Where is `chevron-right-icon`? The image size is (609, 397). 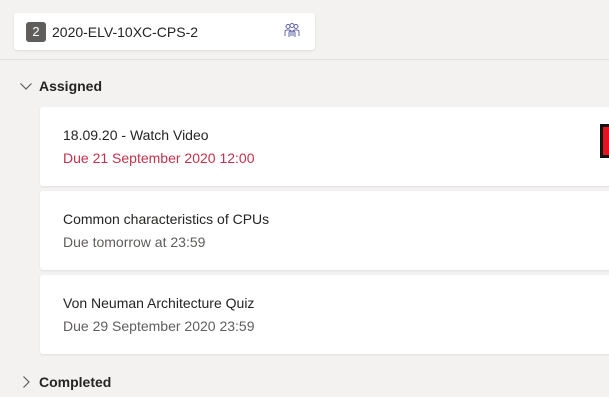
chevron-right-icon is located at coordinates (26, 382).